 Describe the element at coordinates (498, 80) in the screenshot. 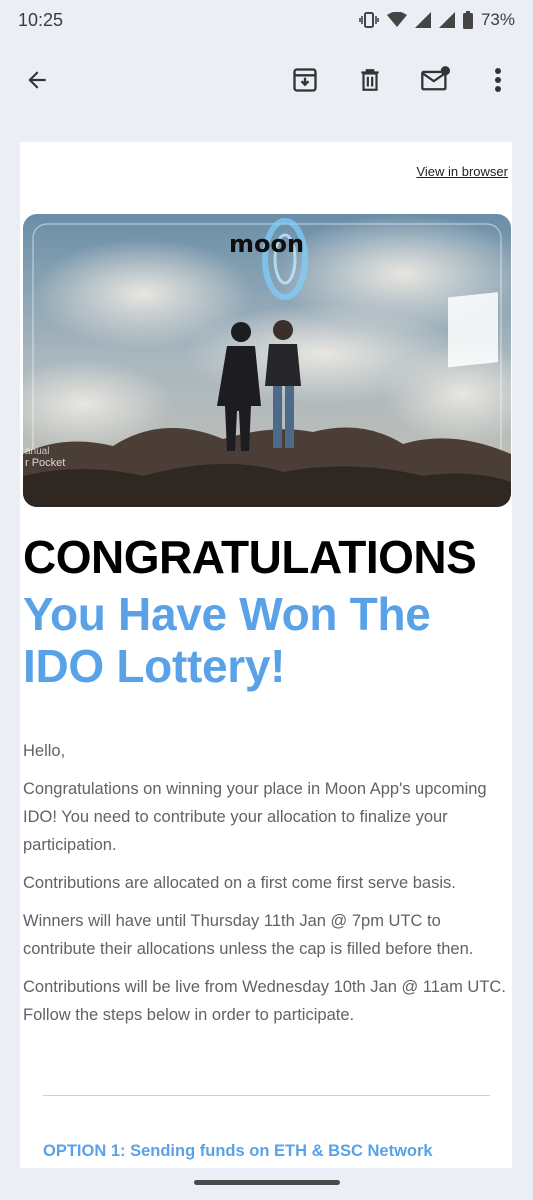

I see `more-vert-icon` at that location.